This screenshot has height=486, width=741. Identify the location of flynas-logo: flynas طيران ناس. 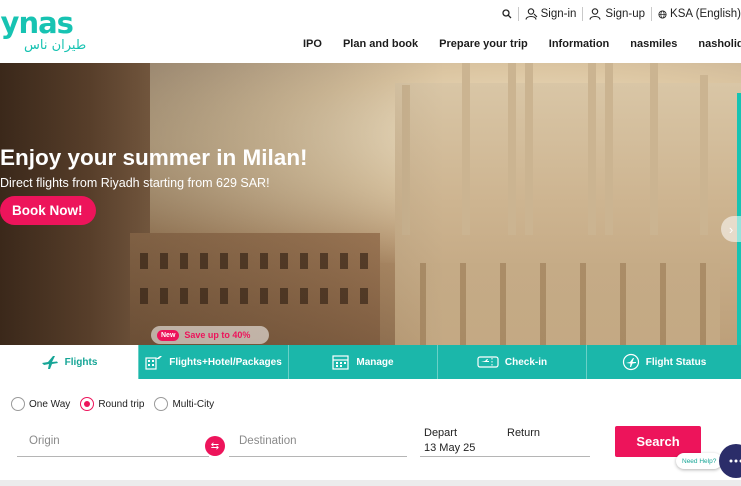
(45, 32).